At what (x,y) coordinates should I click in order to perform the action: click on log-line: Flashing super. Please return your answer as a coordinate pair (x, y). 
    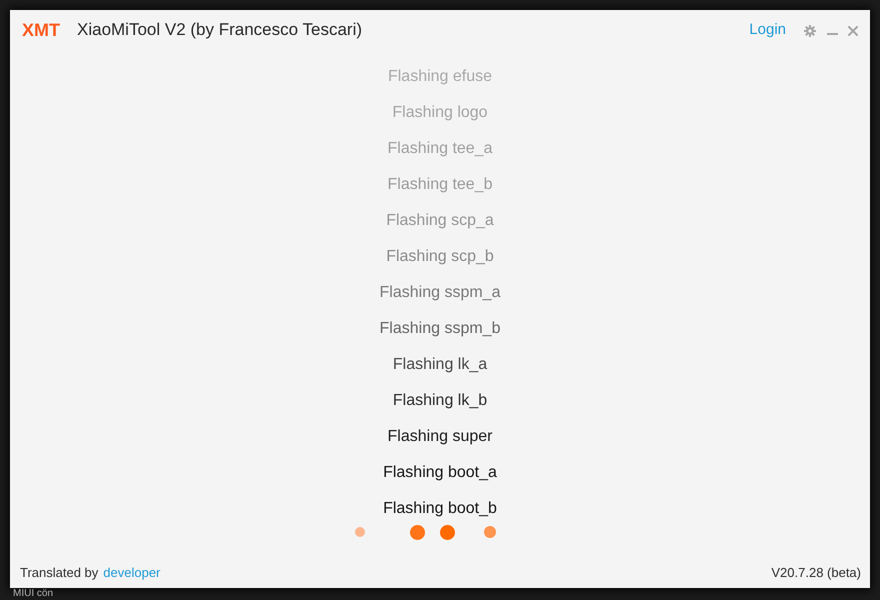
    Looking at the image, I should click on (440, 437).